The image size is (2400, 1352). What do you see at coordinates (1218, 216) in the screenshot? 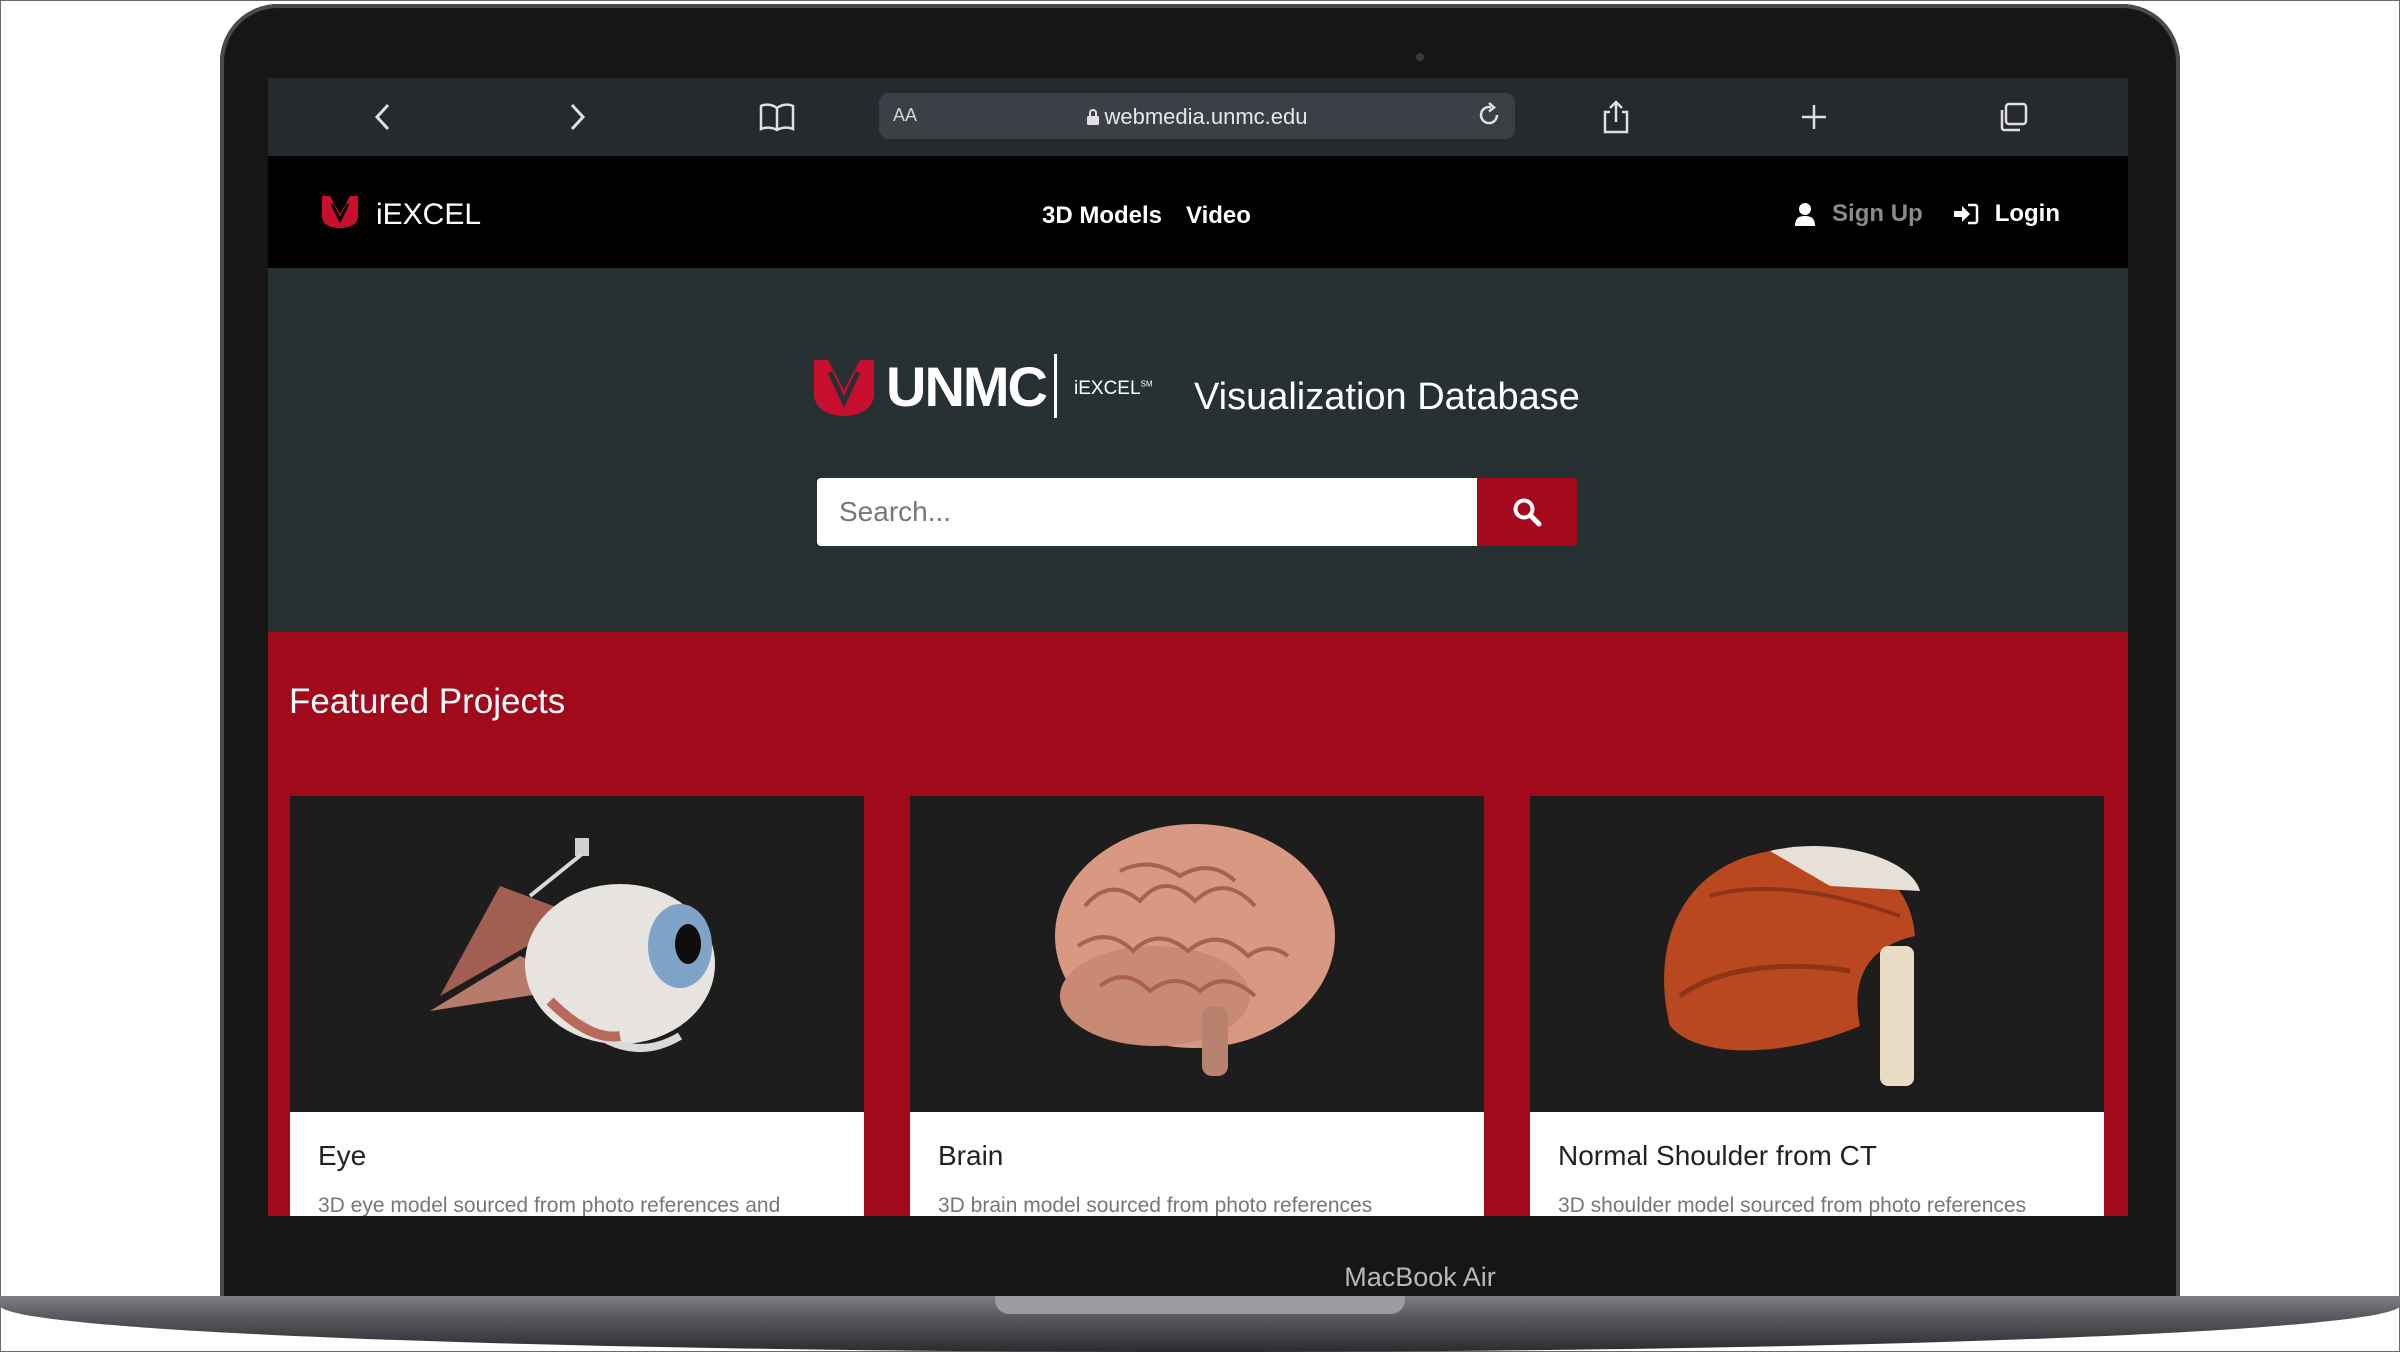
I see `nav-link-video: Video` at bounding box center [1218, 216].